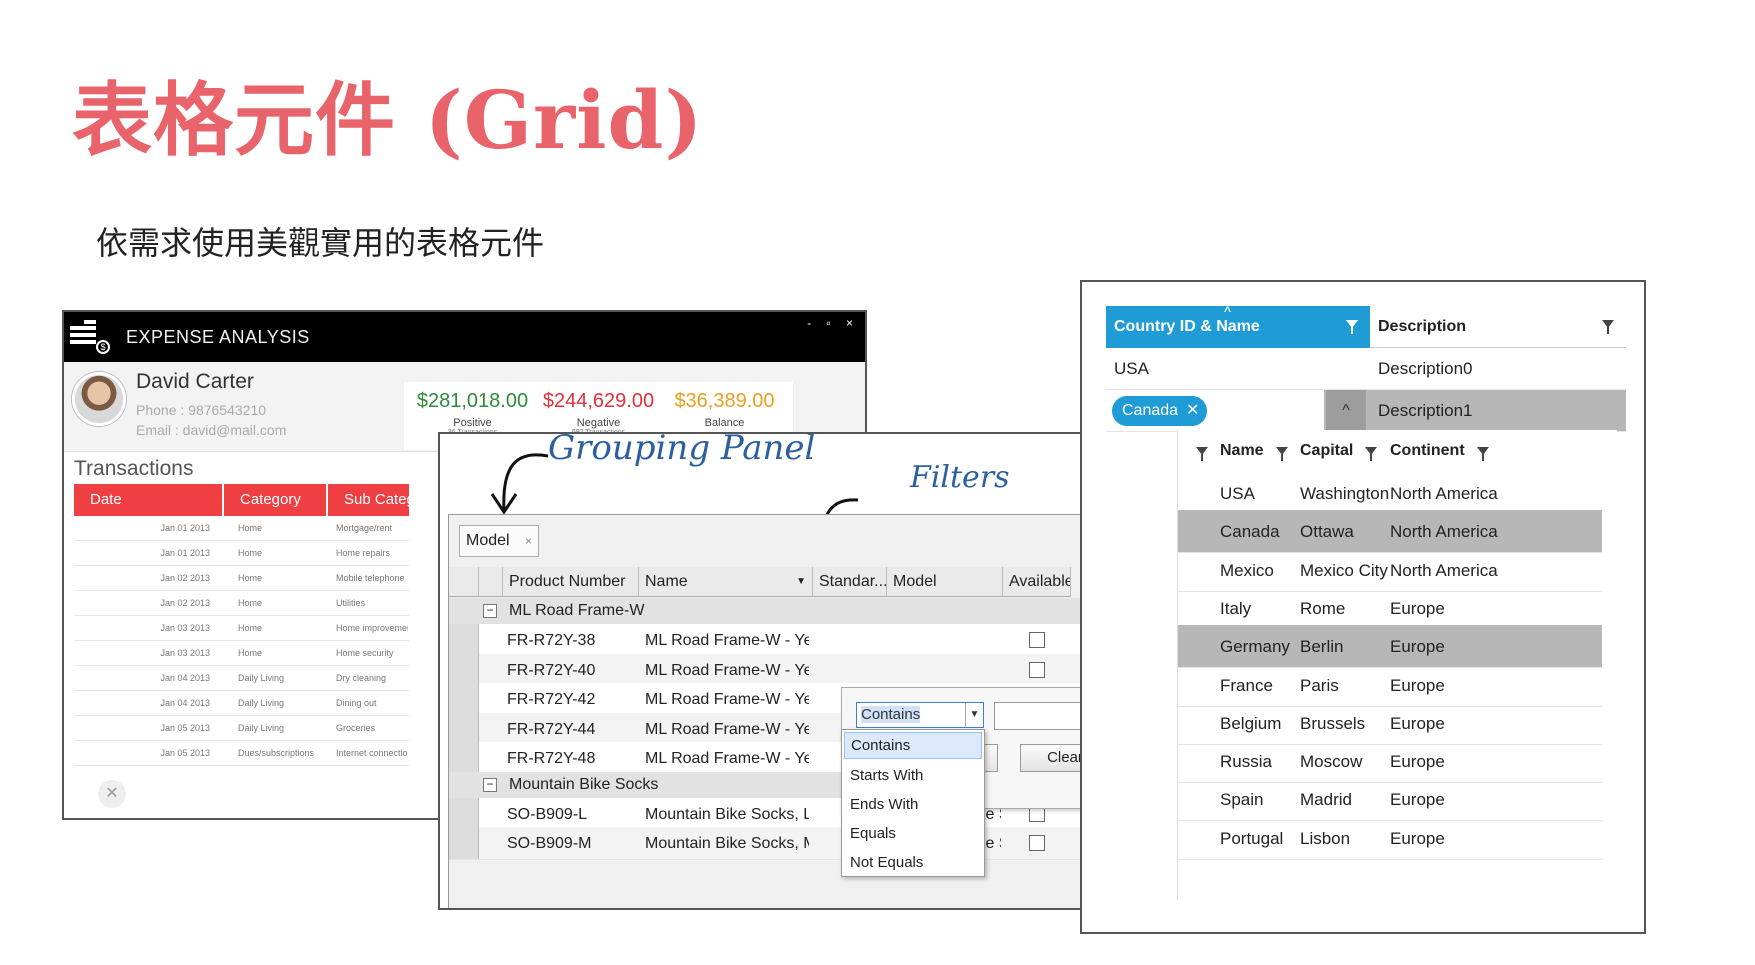 This screenshot has width=1755, height=965. What do you see at coordinates (528, 541) in the screenshot?
I see `remove-group-icon: ×` at bounding box center [528, 541].